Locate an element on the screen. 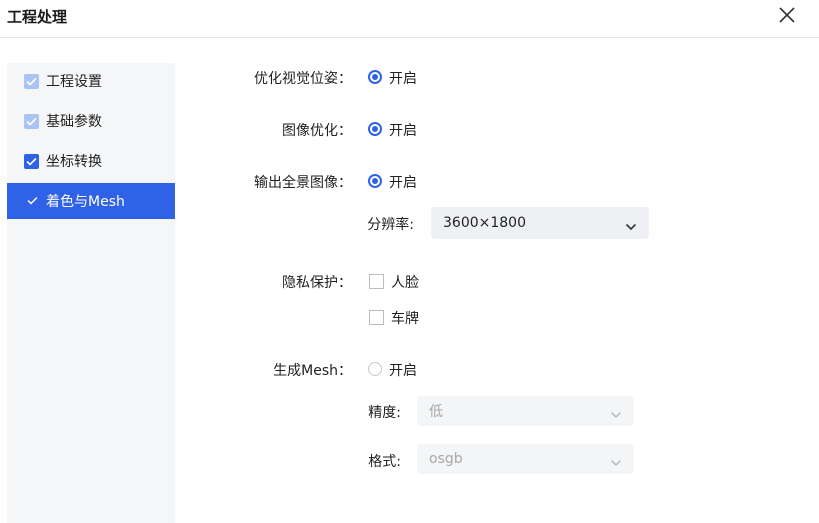 The width and height of the screenshot is (819, 523). close-icon is located at coordinates (787, 15).